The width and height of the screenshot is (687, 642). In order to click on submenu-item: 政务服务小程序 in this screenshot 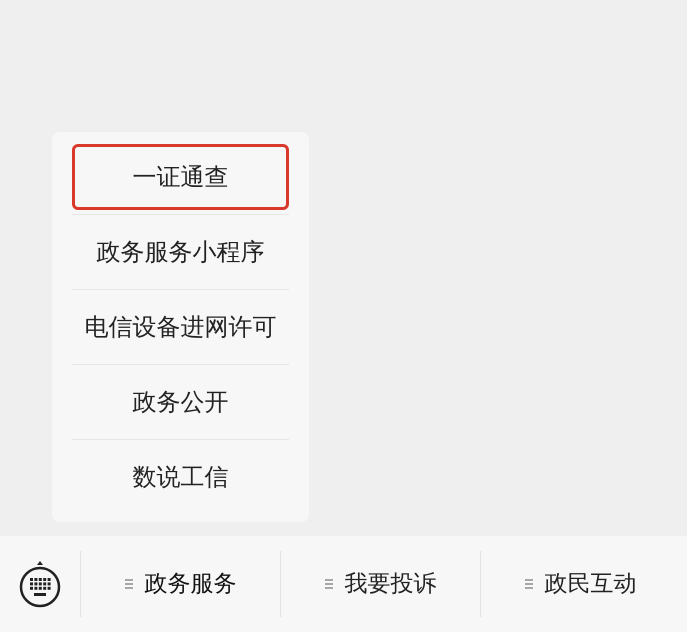, I will do `click(180, 252)`.